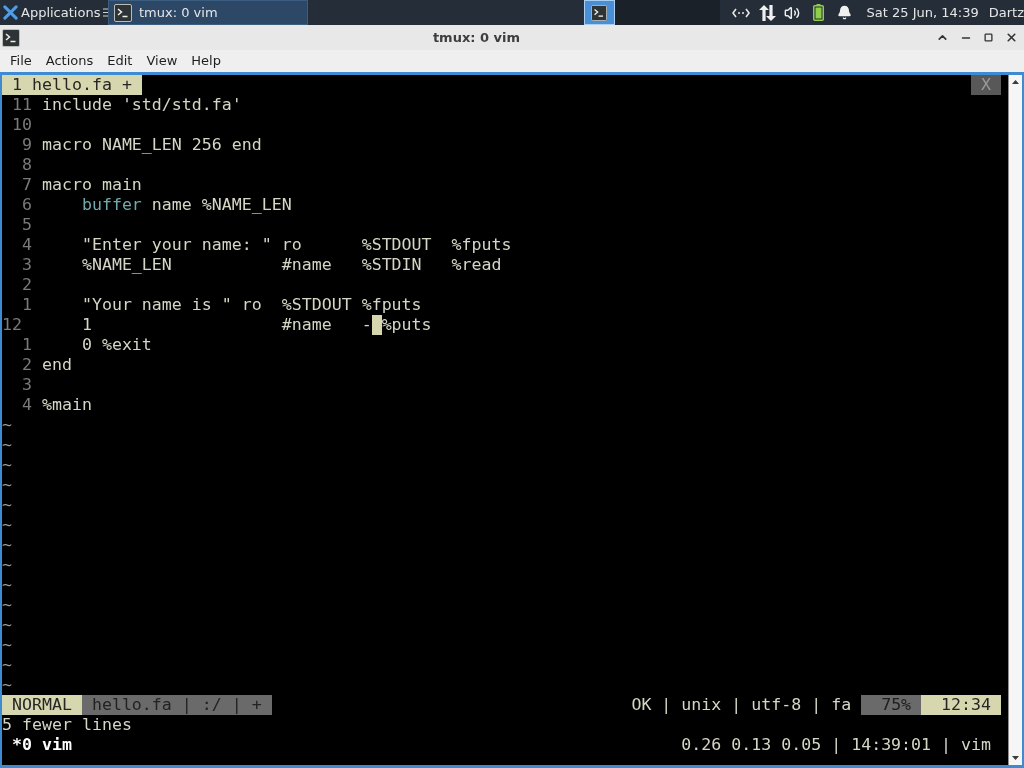 The height and width of the screenshot is (768, 1024). What do you see at coordinates (406, 325) in the screenshot?
I see `code-line: %puts` at bounding box center [406, 325].